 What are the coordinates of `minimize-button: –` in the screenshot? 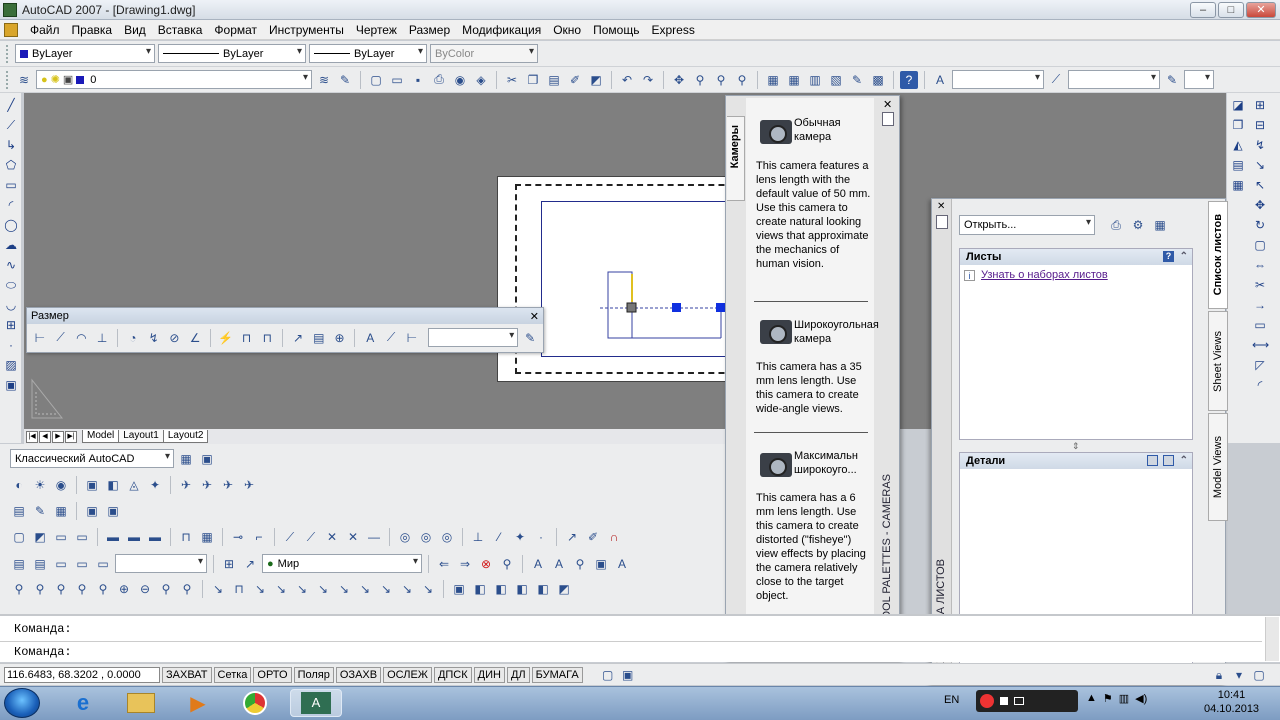 It's located at (1203, 10).